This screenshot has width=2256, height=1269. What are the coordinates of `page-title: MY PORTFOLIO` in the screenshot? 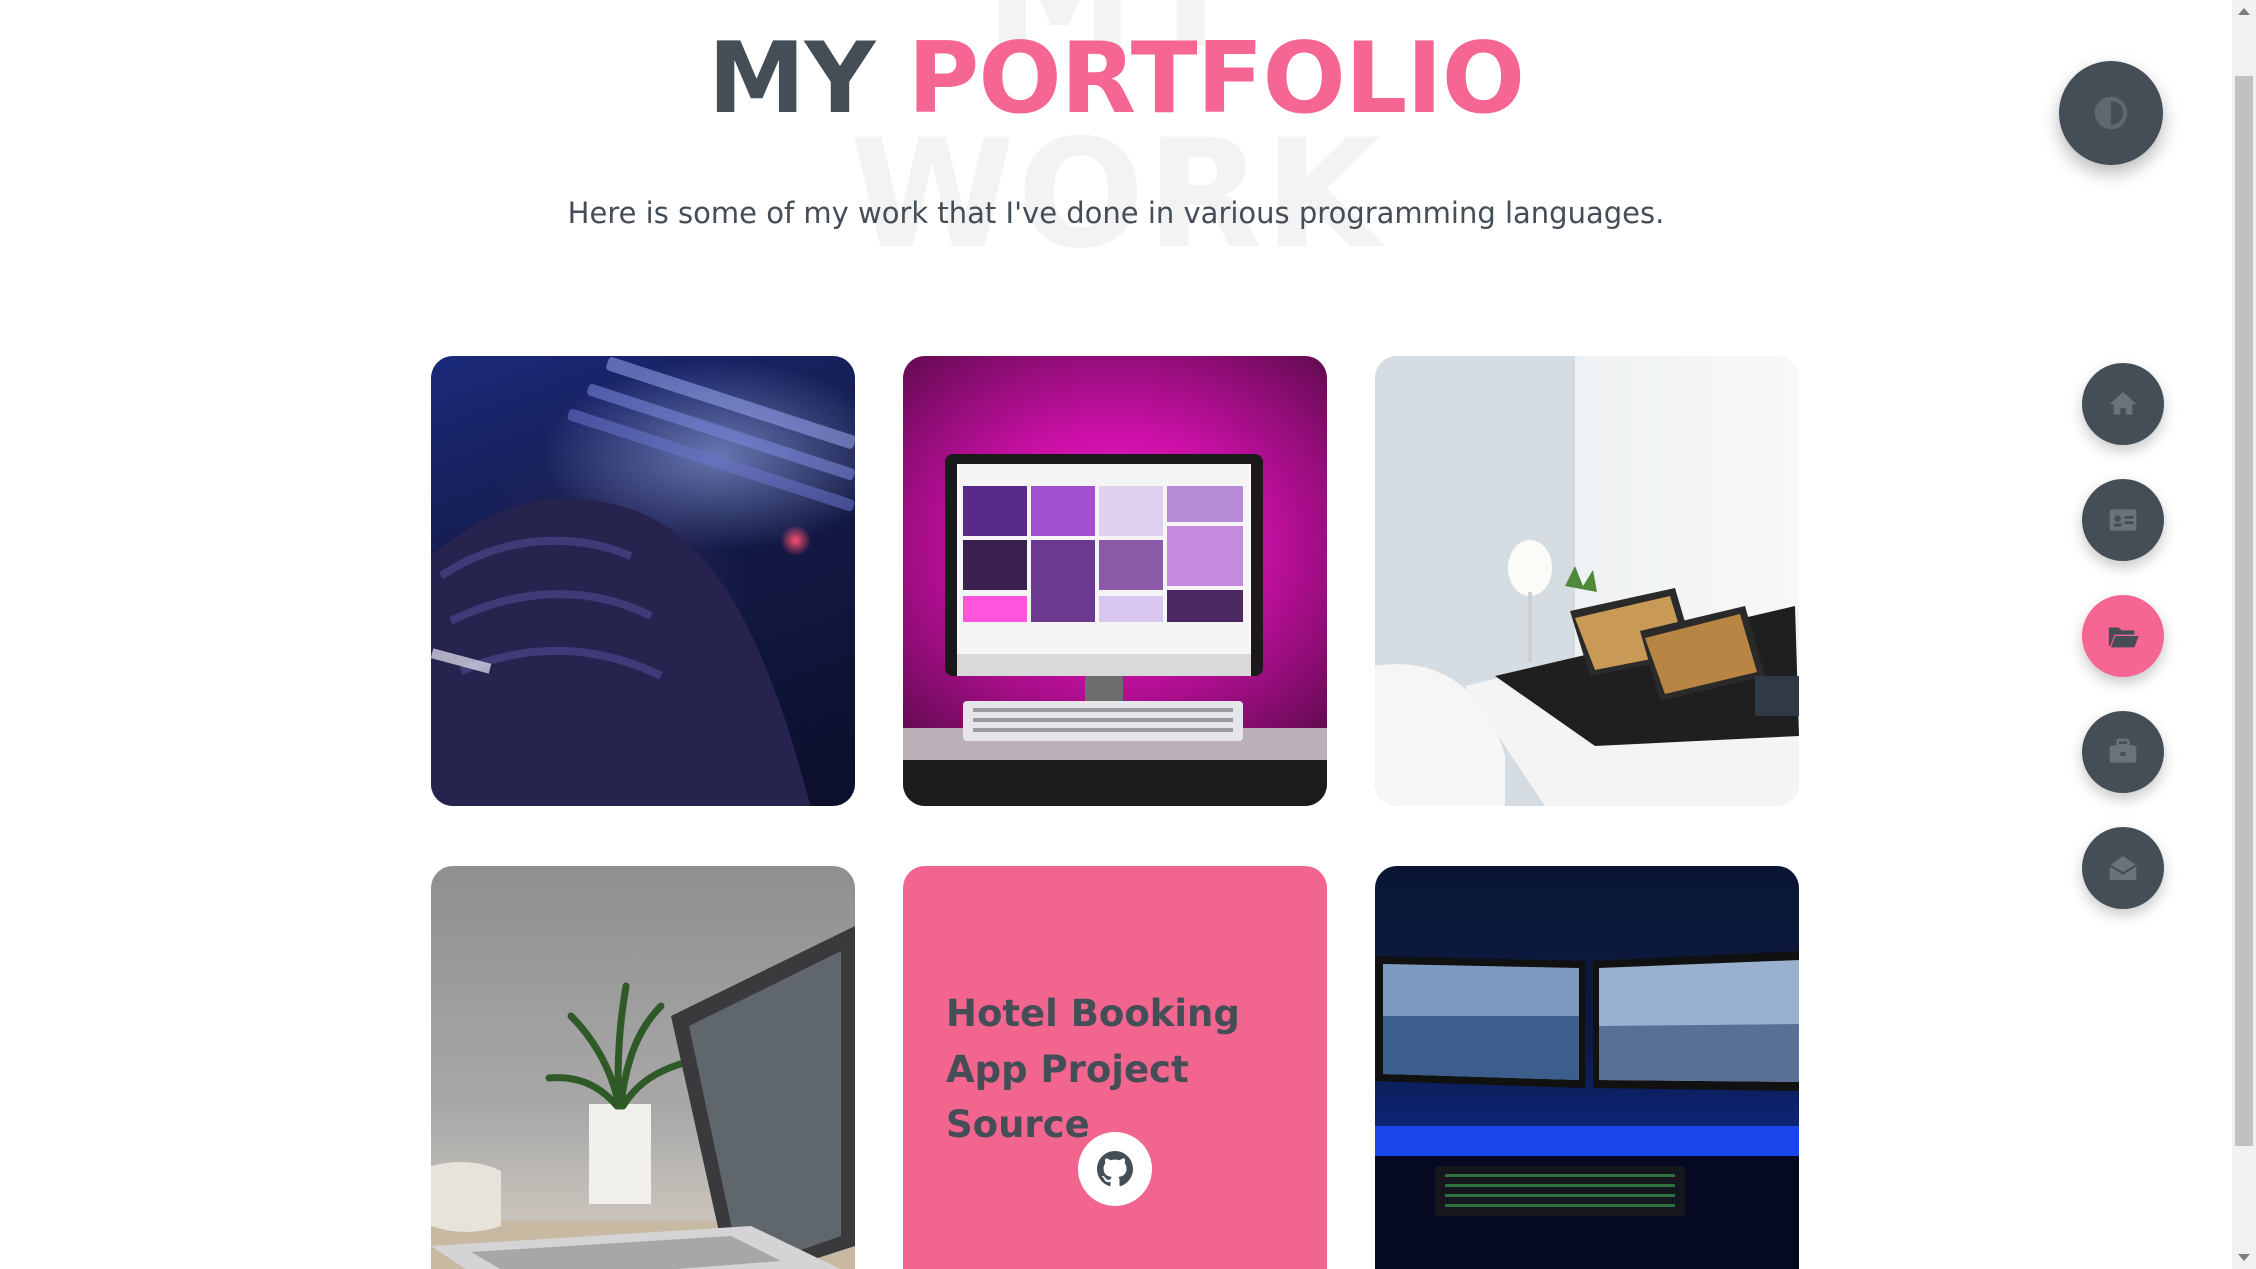 It's located at (1116, 79).